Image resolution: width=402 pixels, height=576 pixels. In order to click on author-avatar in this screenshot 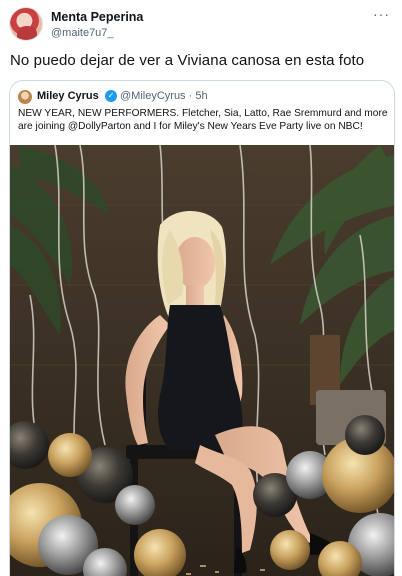, I will do `click(26, 24)`.